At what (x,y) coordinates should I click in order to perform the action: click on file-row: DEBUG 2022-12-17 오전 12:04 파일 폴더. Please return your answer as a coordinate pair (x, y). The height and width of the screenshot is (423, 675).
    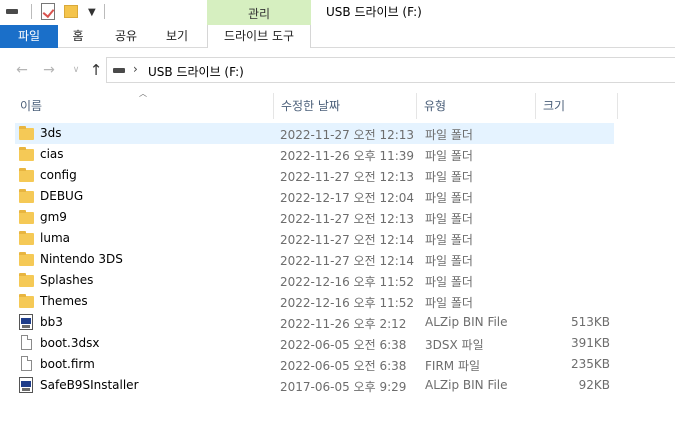
    Looking at the image, I should click on (314, 196).